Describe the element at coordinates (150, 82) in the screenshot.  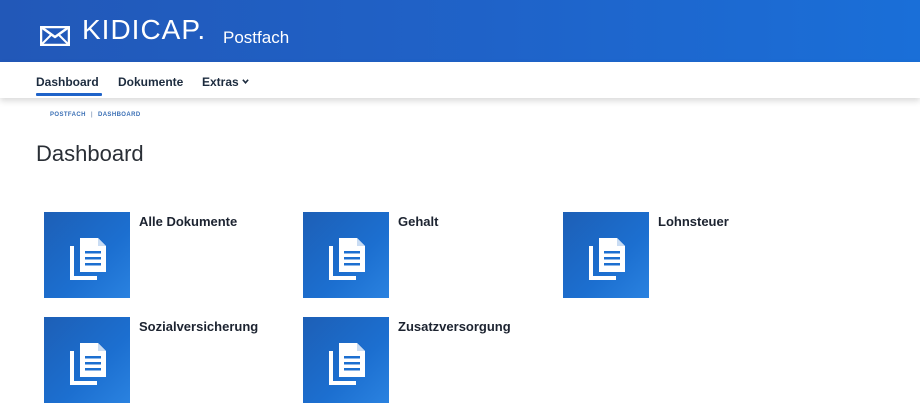
I see `nav-tab-dokumente: Dokumente` at that location.